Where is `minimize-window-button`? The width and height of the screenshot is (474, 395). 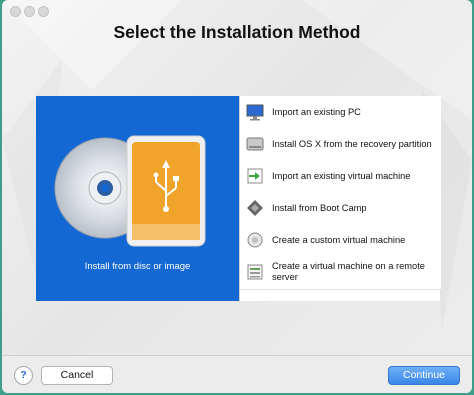
minimize-window-button is located at coordinates (29, 11).